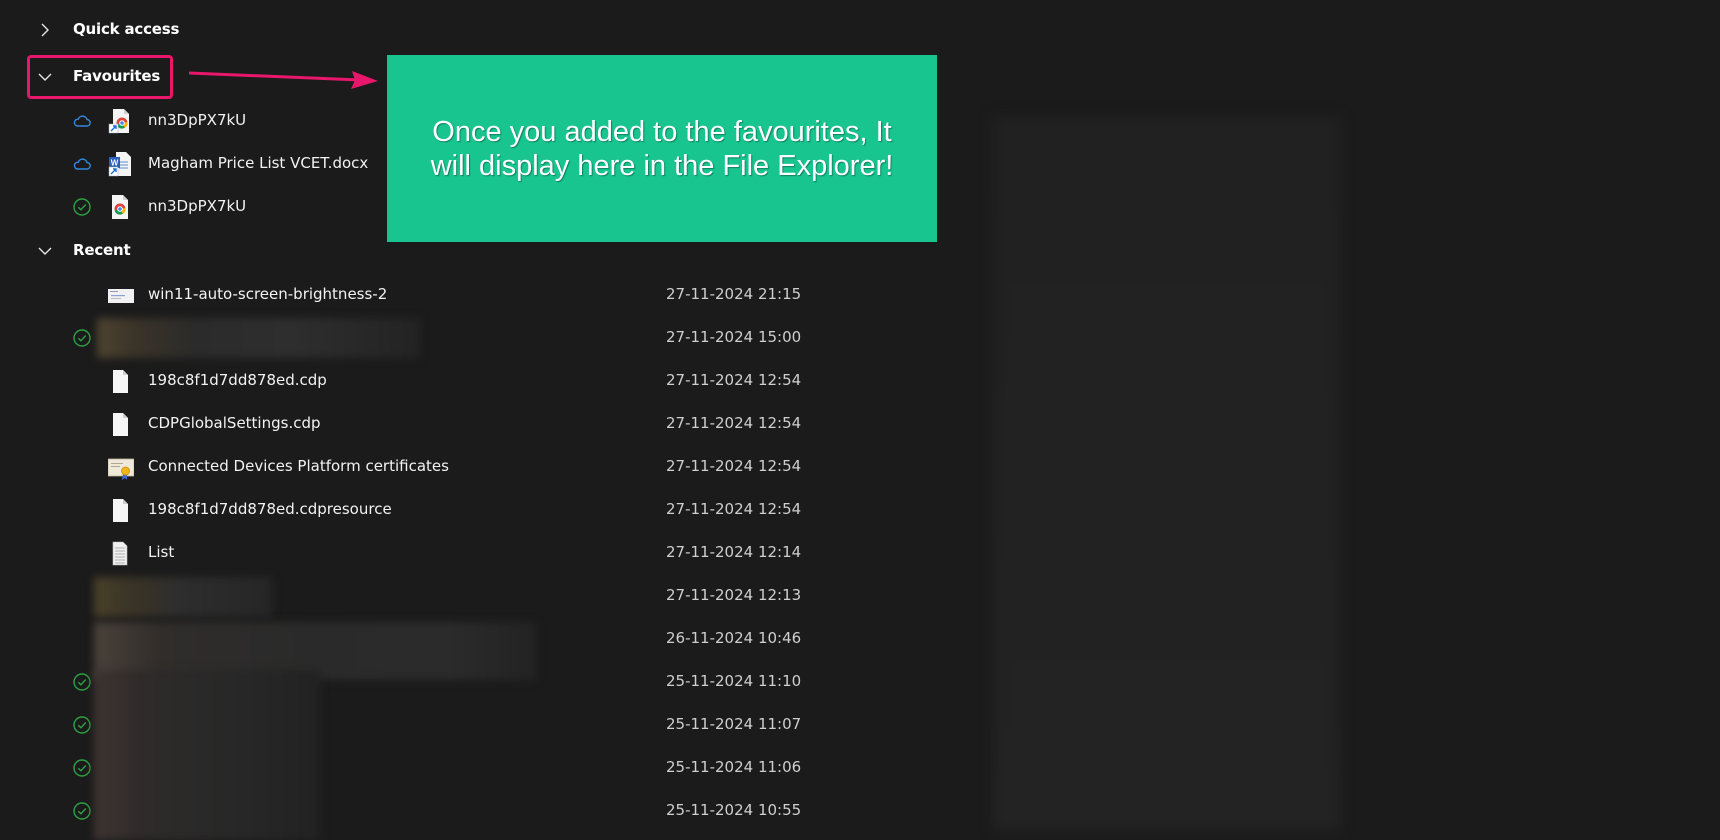 The image size is (1720, 840). What do you see at coordinates (120, 164) in the screenshot?
I see `word-shortcut-icon: W` at bounding box center [120, 164].